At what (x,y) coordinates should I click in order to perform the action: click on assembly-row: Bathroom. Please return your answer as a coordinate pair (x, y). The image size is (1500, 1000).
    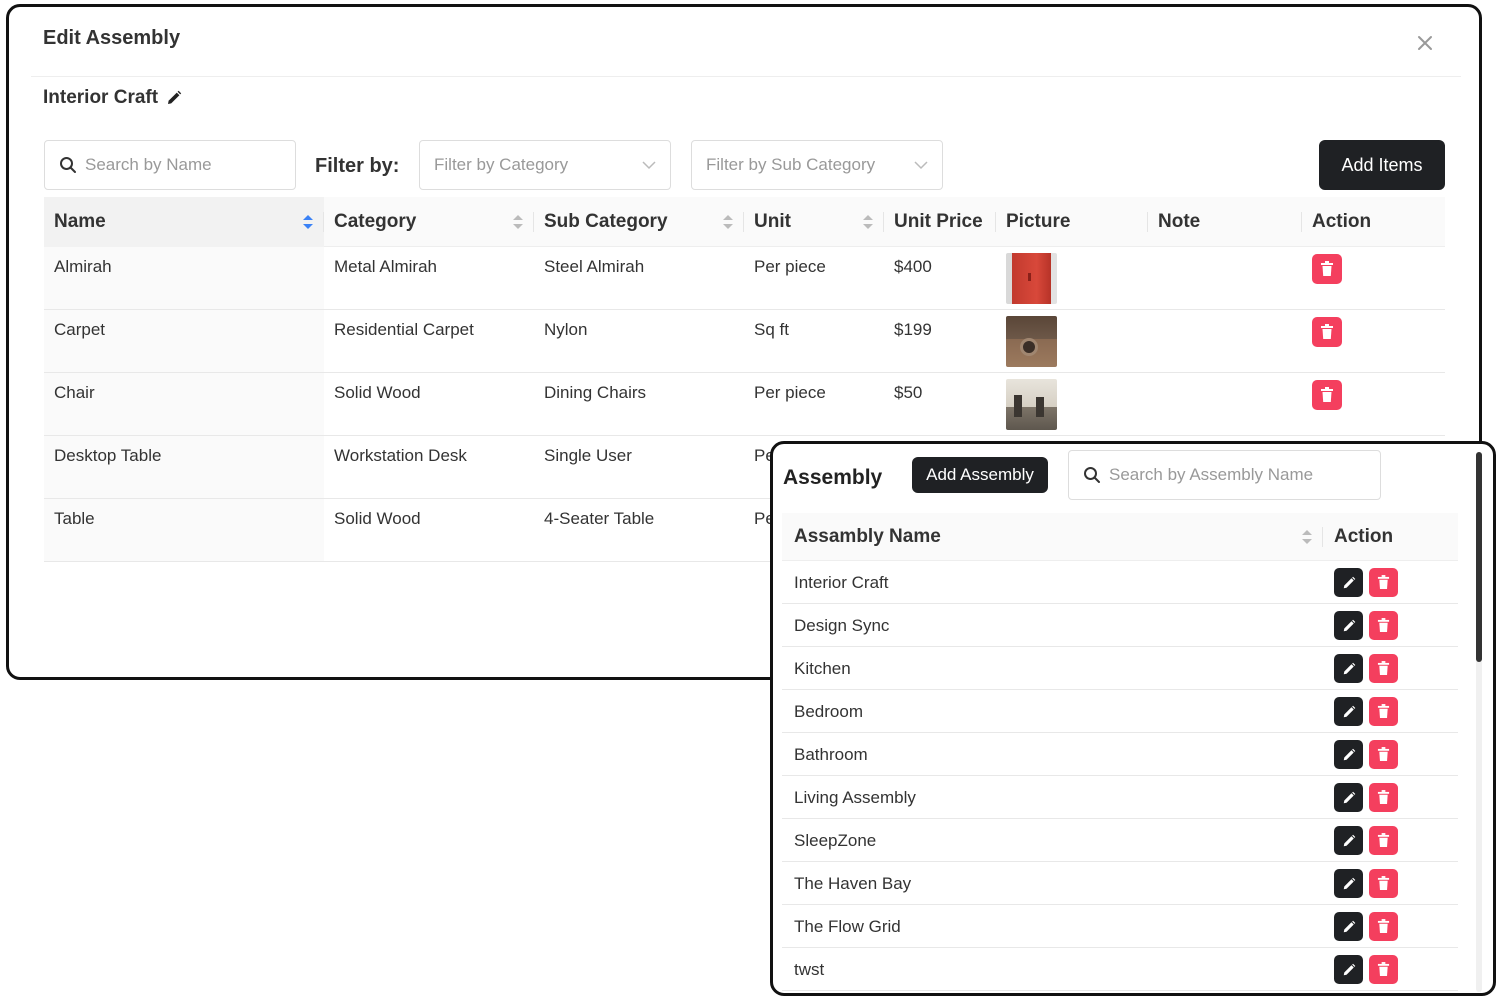
    Looking at the image, I should click on (1120, 754).